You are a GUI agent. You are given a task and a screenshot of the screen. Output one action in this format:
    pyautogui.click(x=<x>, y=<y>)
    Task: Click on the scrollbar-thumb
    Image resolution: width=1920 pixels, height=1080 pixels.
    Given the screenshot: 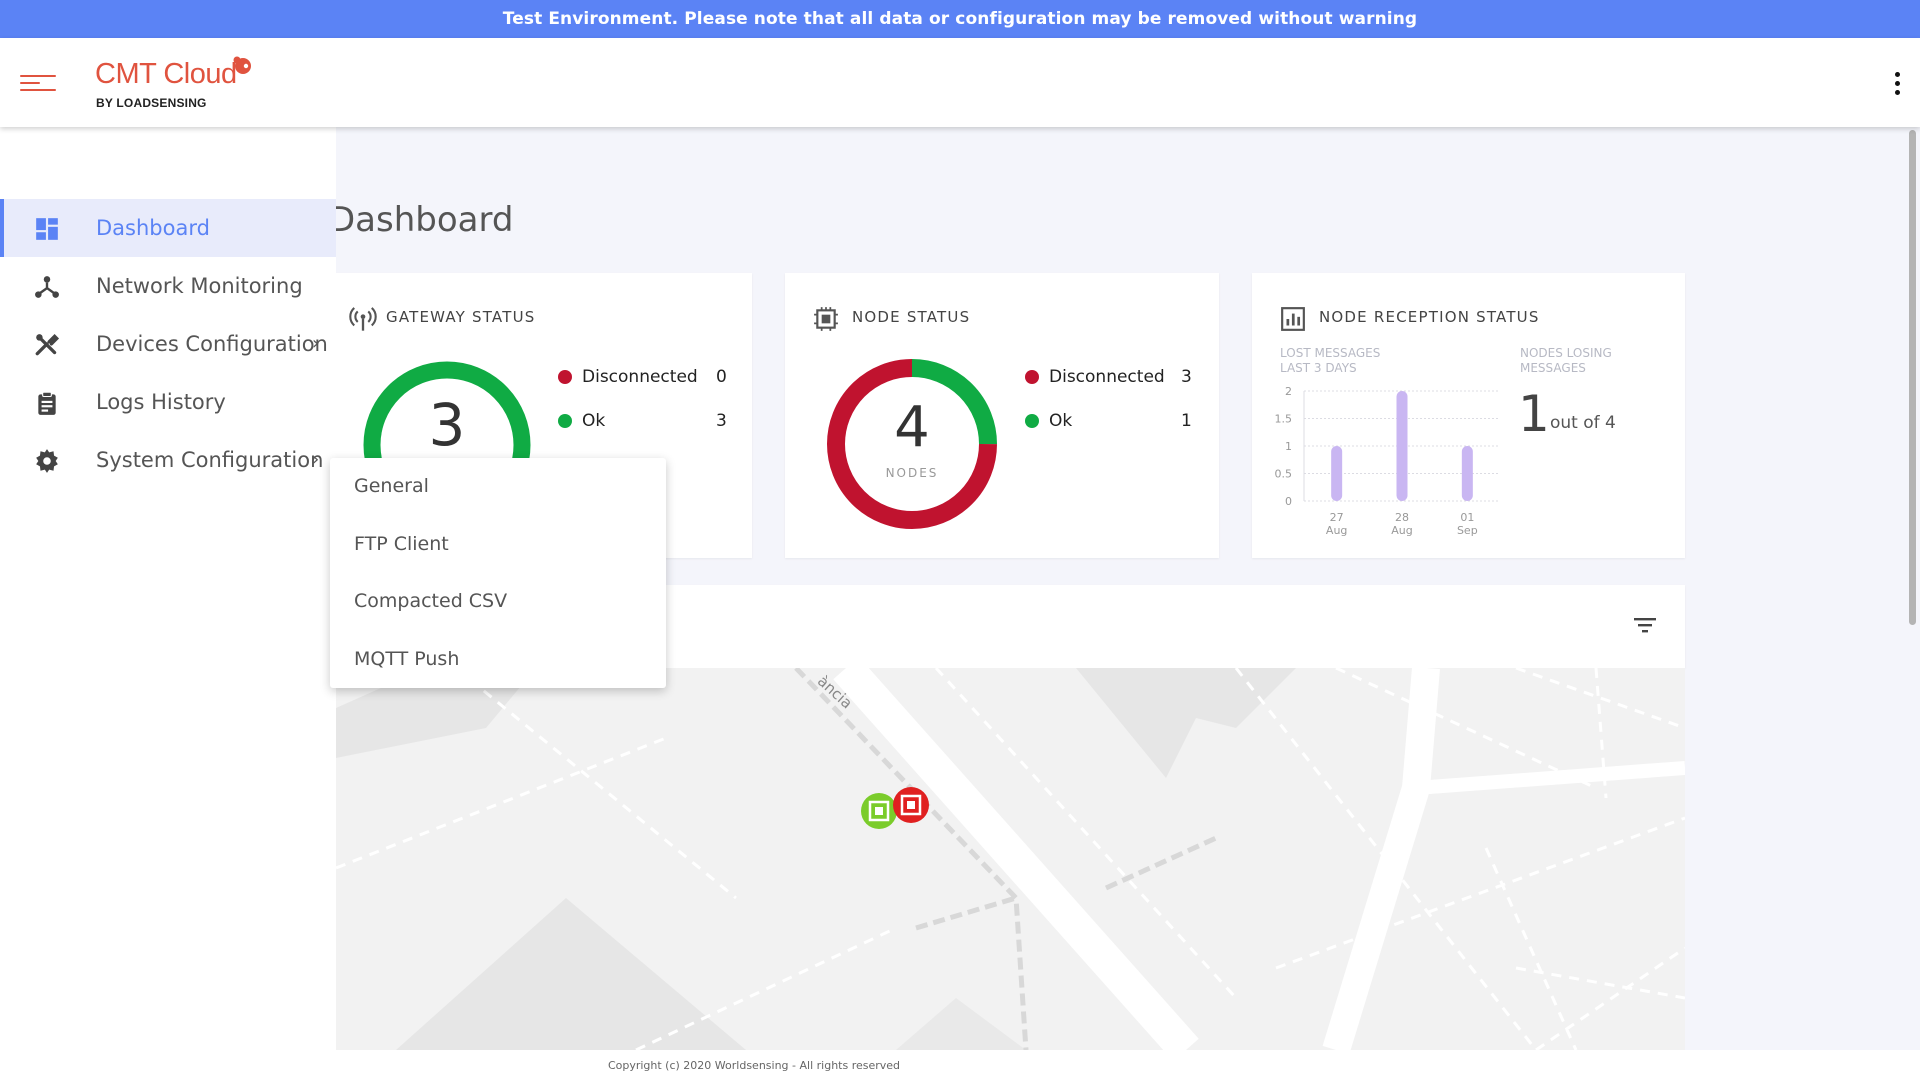 What is the action you would take?
    pyautogui.click(x=1912, y=377)
    